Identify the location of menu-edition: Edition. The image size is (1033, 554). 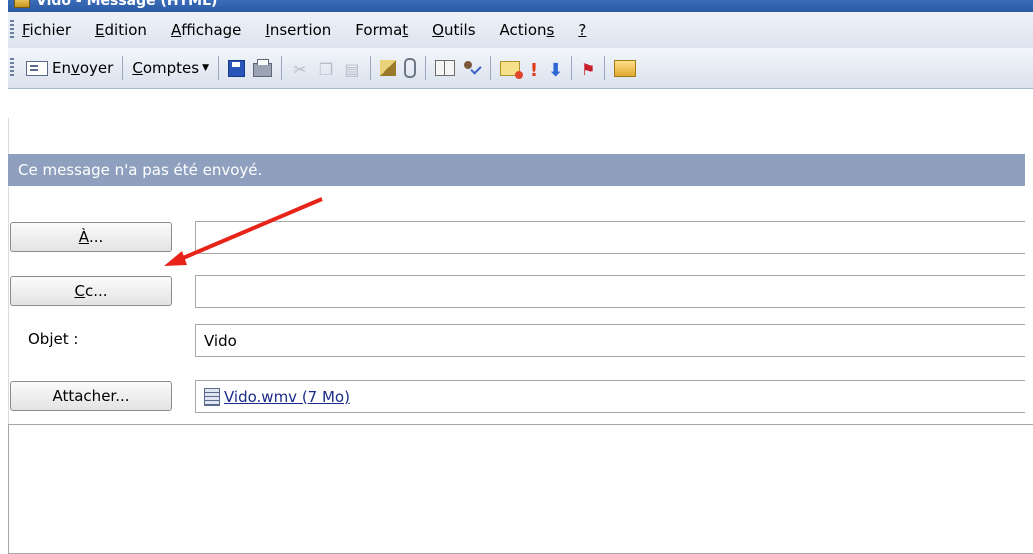
(121, 30).